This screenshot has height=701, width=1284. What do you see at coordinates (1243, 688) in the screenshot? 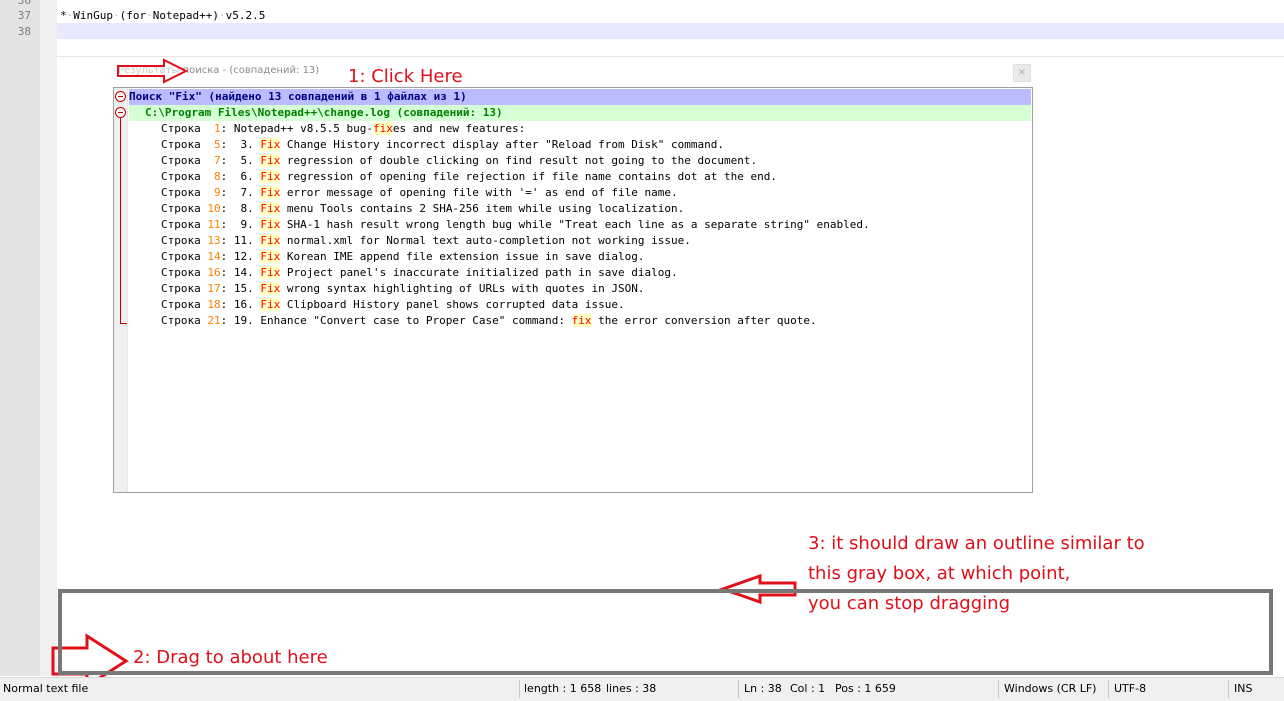
I see `status-insert-mode: INS` at bounding box center [1243, 688].